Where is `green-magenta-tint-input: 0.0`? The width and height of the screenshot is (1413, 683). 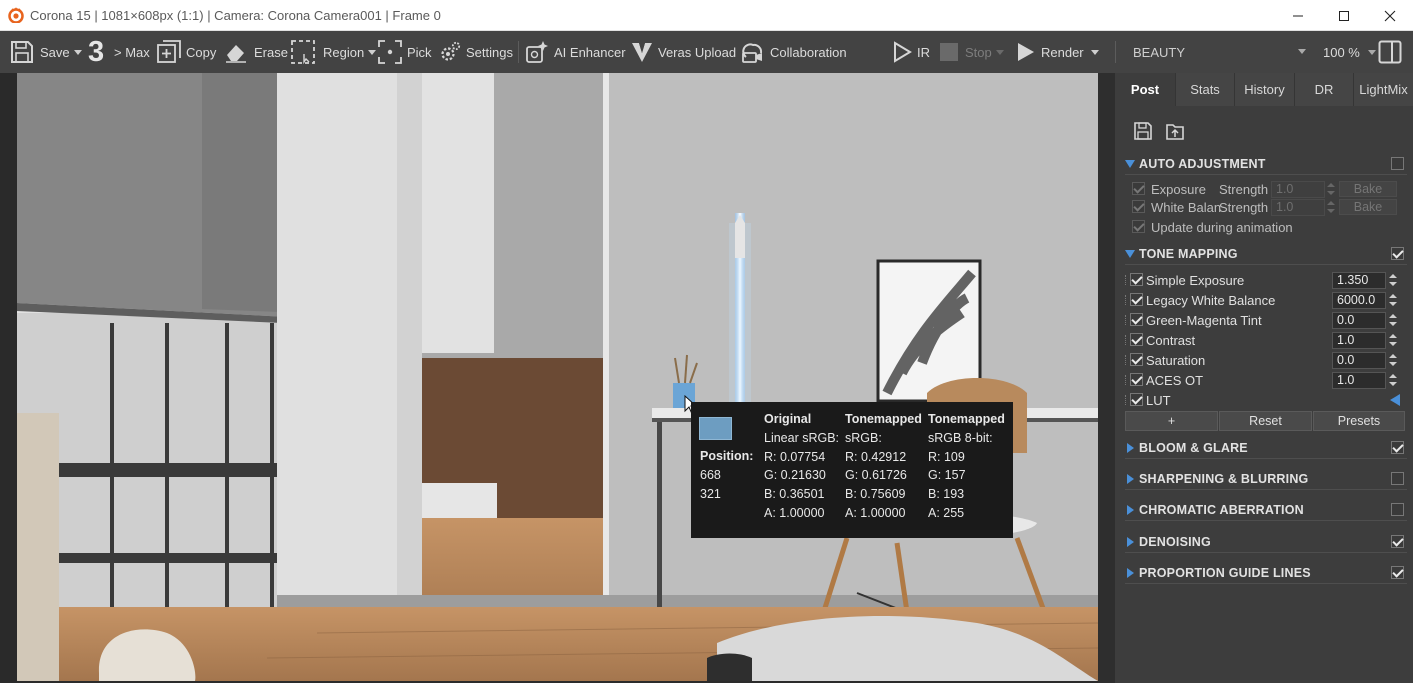
green-magenta-tint-input: 0.0 is located at coordinates (1359, 320).